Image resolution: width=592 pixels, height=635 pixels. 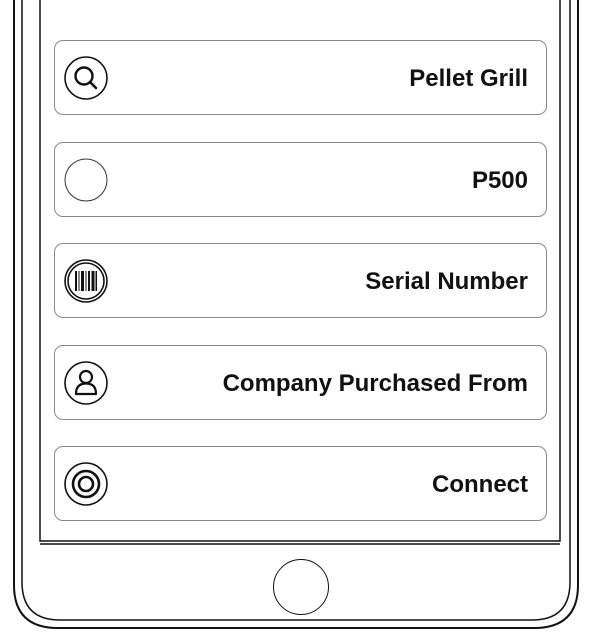 What do you see at coordinates (300, 179) in the screenshot?
I see `list-item-p500: P500` at bounding box center [300, 179].